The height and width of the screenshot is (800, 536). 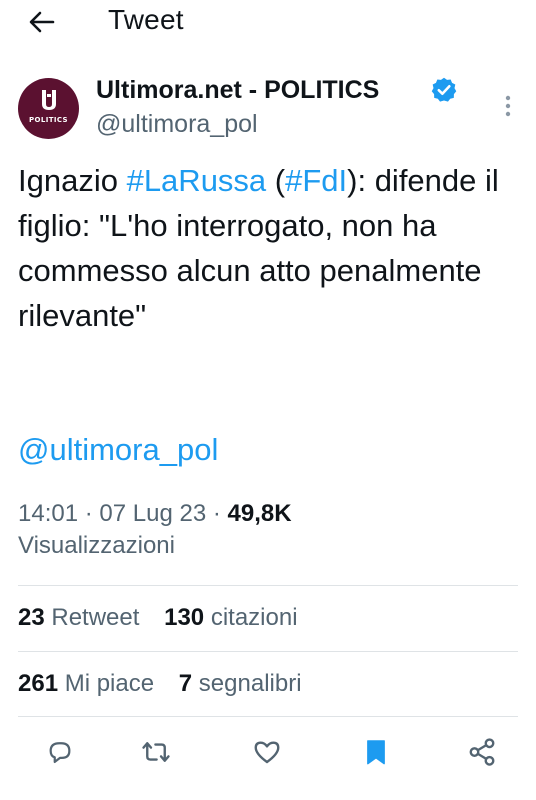 I want to click on mention-link: @ultimora_pol, so click(x=118, y=450).